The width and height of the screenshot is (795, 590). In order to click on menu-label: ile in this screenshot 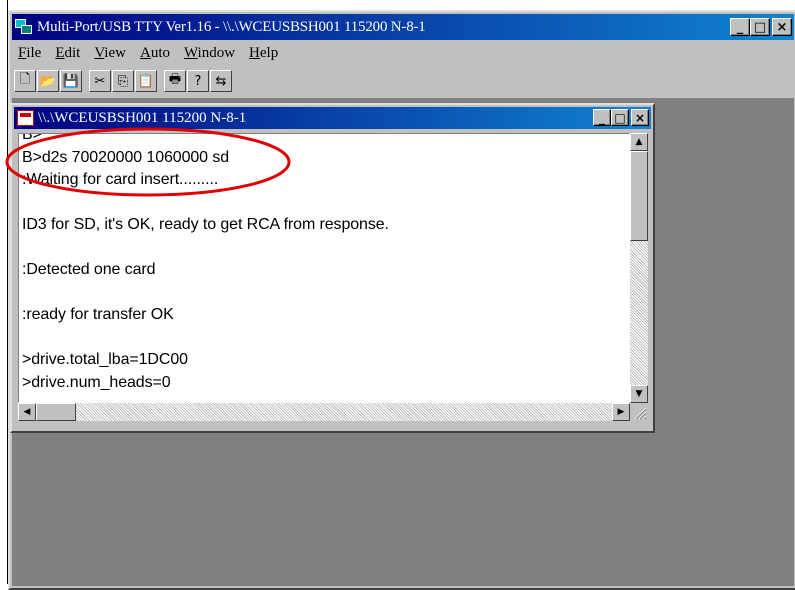, I will do `click(34, 52)`.